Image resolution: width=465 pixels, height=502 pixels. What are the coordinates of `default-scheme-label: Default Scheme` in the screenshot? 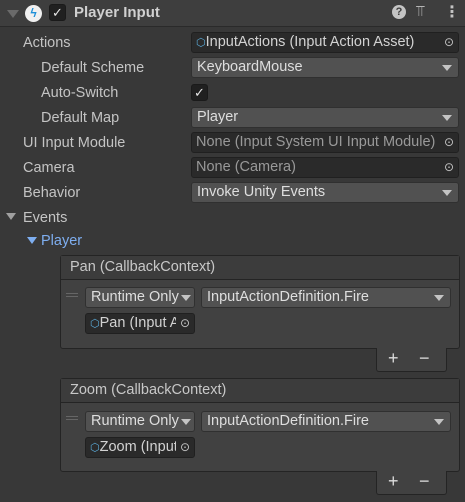 It's located at (93, 68).